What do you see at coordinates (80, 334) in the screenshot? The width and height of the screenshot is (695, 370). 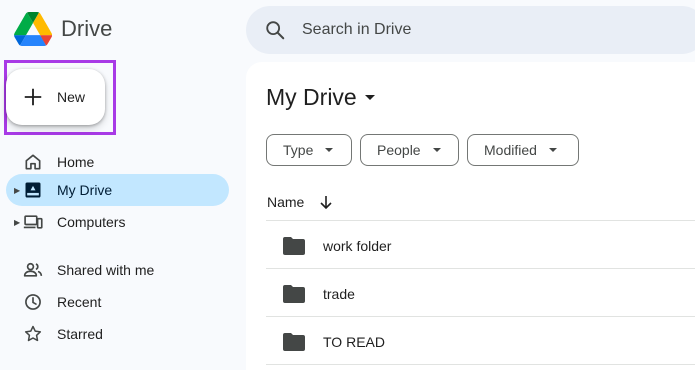 I see `sidebar-item-label: Starred` at bounding box center [80, 334].